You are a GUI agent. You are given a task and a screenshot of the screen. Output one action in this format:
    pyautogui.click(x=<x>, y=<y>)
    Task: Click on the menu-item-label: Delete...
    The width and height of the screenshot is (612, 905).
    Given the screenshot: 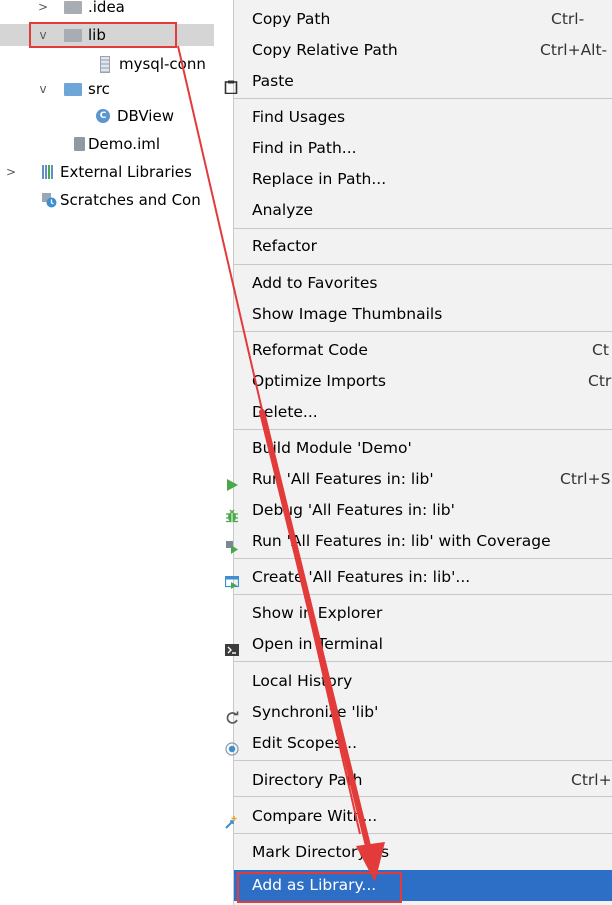 What is the action you would take?
    pyautogui.click(x=285, y=412)
    